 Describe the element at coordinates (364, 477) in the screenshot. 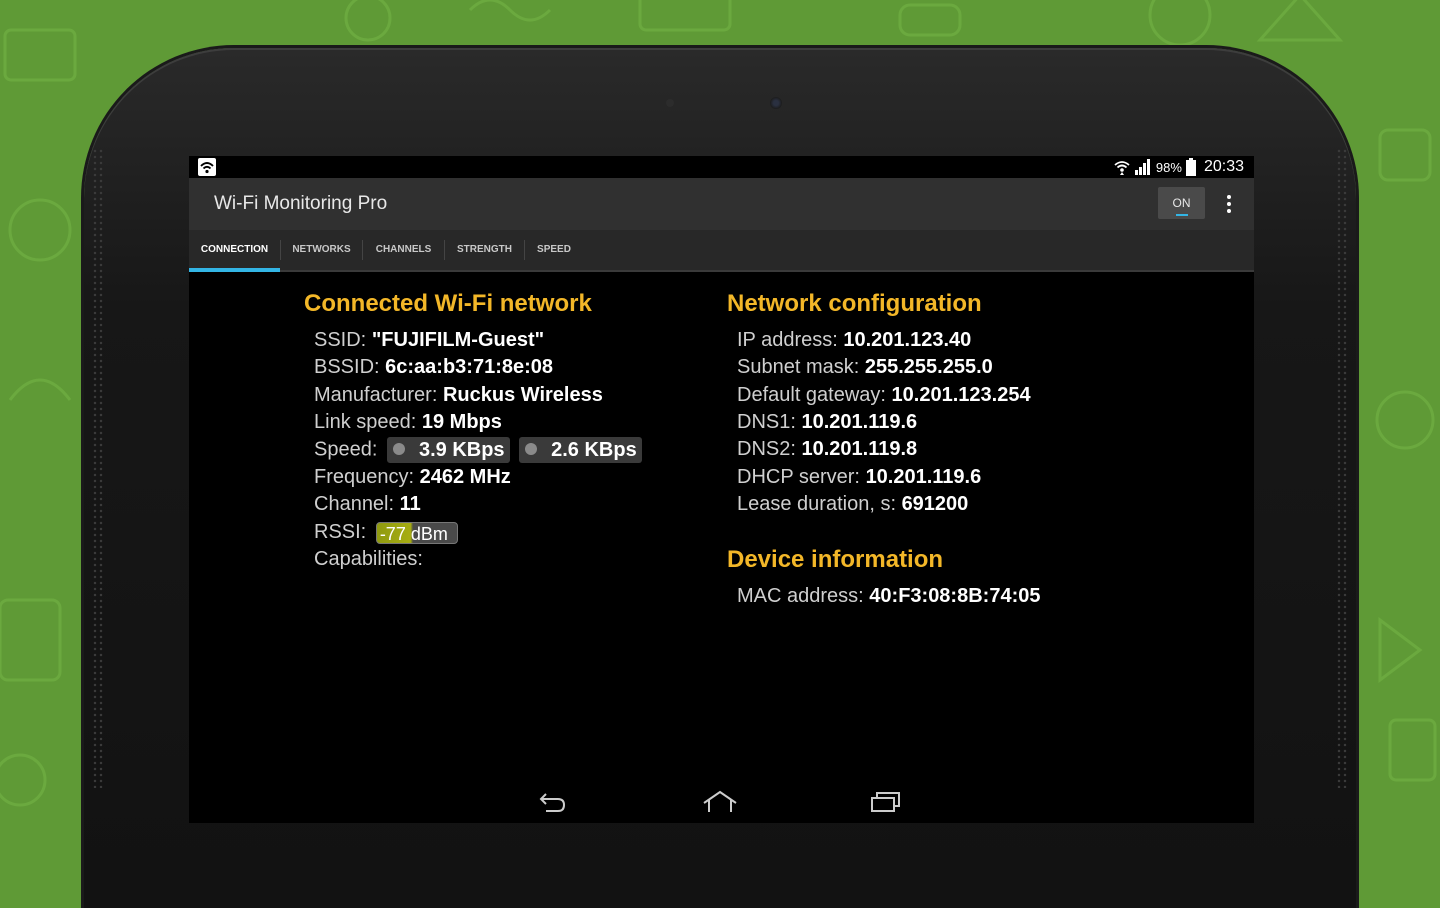

I see `frequency-label: Frequency:` at that location.